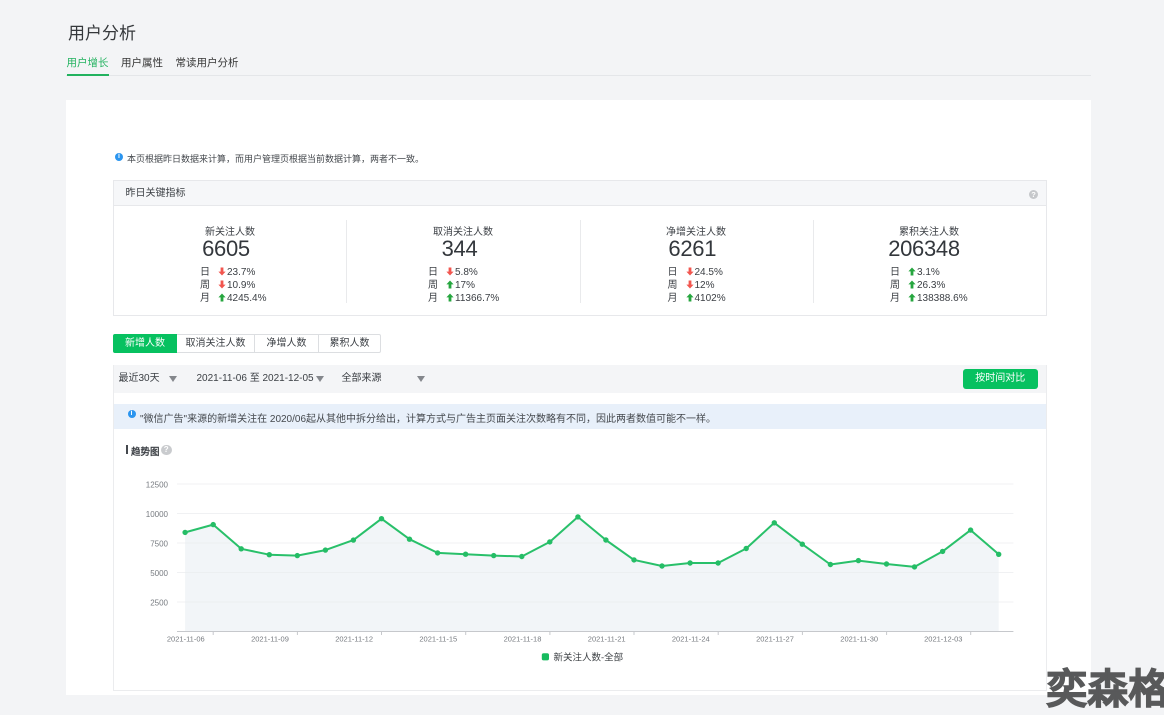  I want to click on svg-text: 2021-11-21, so click(607, 639).